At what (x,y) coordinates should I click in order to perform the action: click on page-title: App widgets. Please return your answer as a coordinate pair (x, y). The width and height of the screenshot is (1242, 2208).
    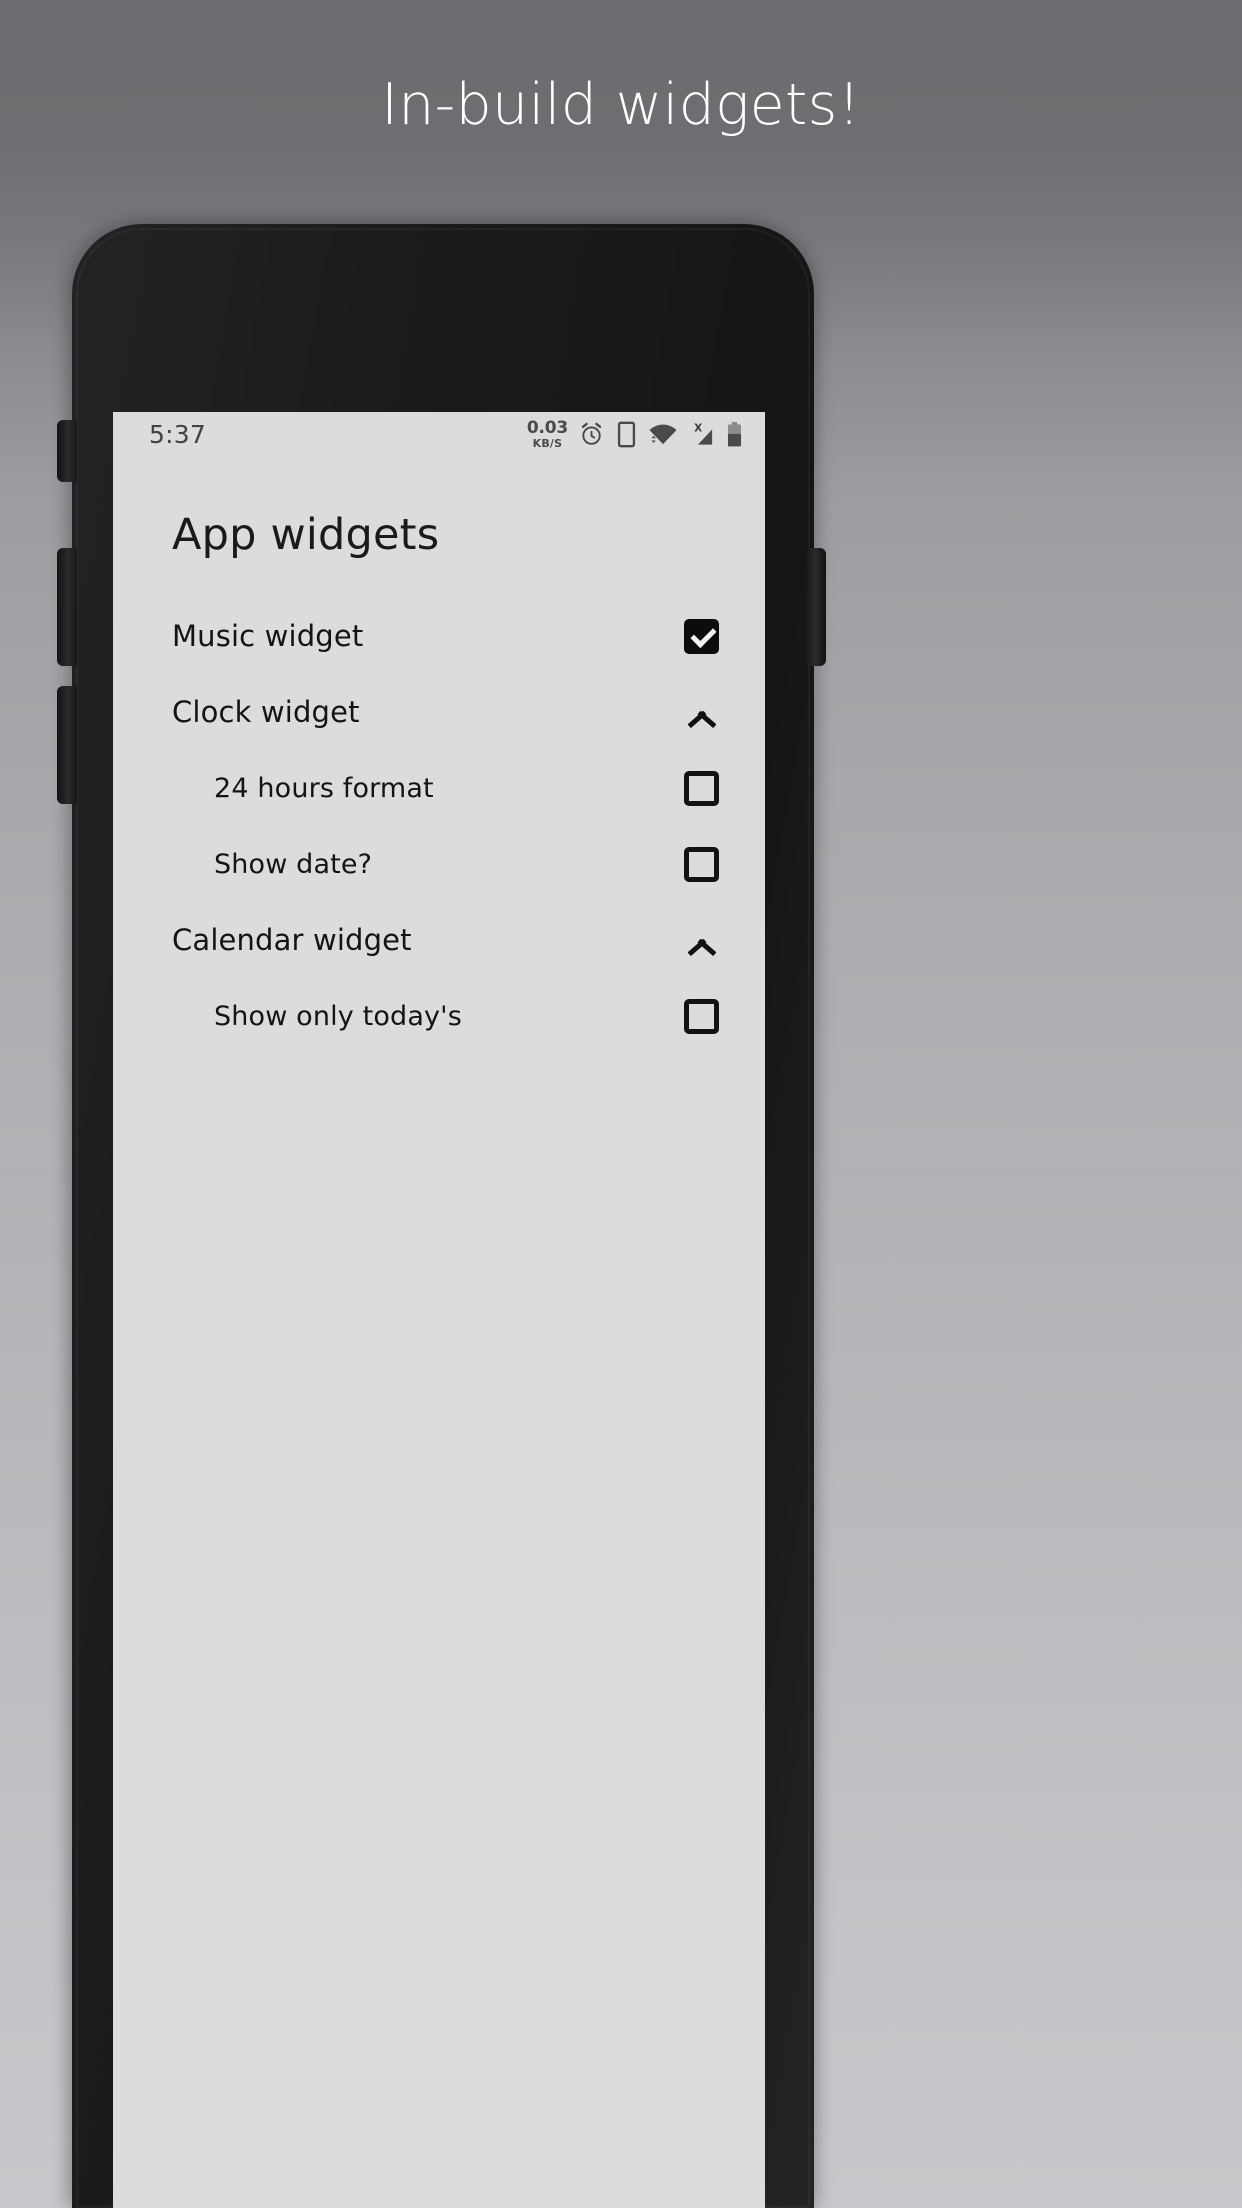
    Looking at the image, I should click on (306, 535).